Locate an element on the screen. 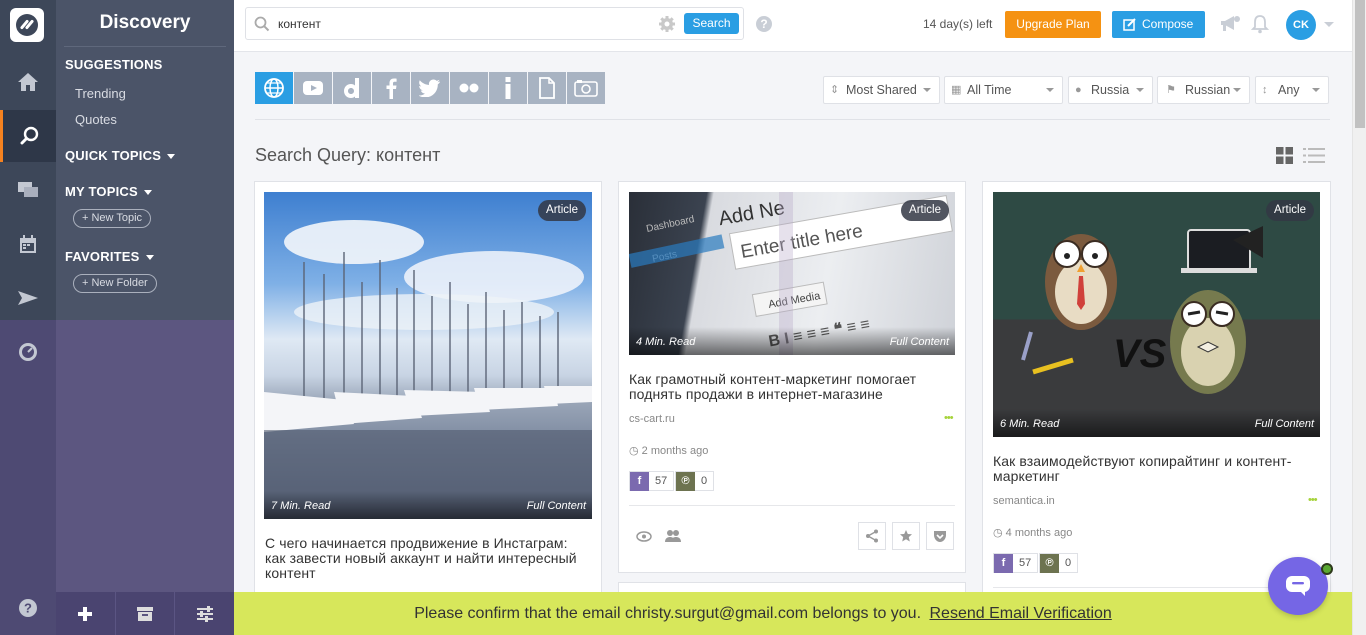 The image size is (1366, 635). article-time-ago: 4 months ago is located at coordinates (1039, 533).